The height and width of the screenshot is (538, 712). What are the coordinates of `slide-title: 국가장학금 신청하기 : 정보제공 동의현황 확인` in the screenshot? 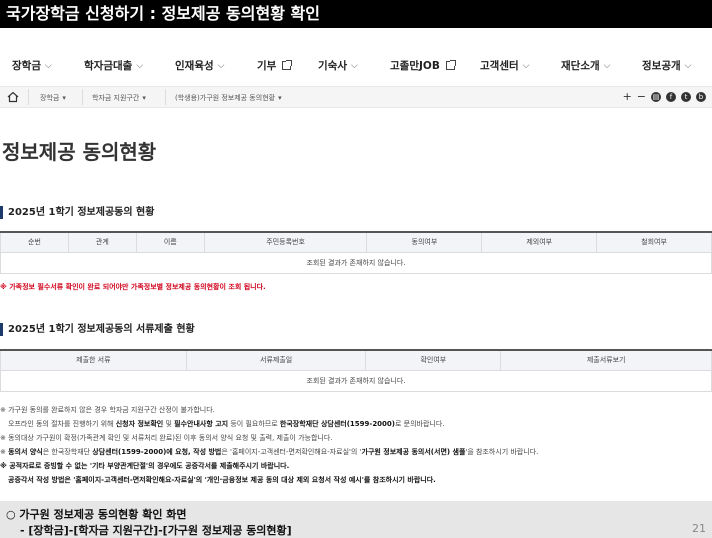 It's located at (356, 14).